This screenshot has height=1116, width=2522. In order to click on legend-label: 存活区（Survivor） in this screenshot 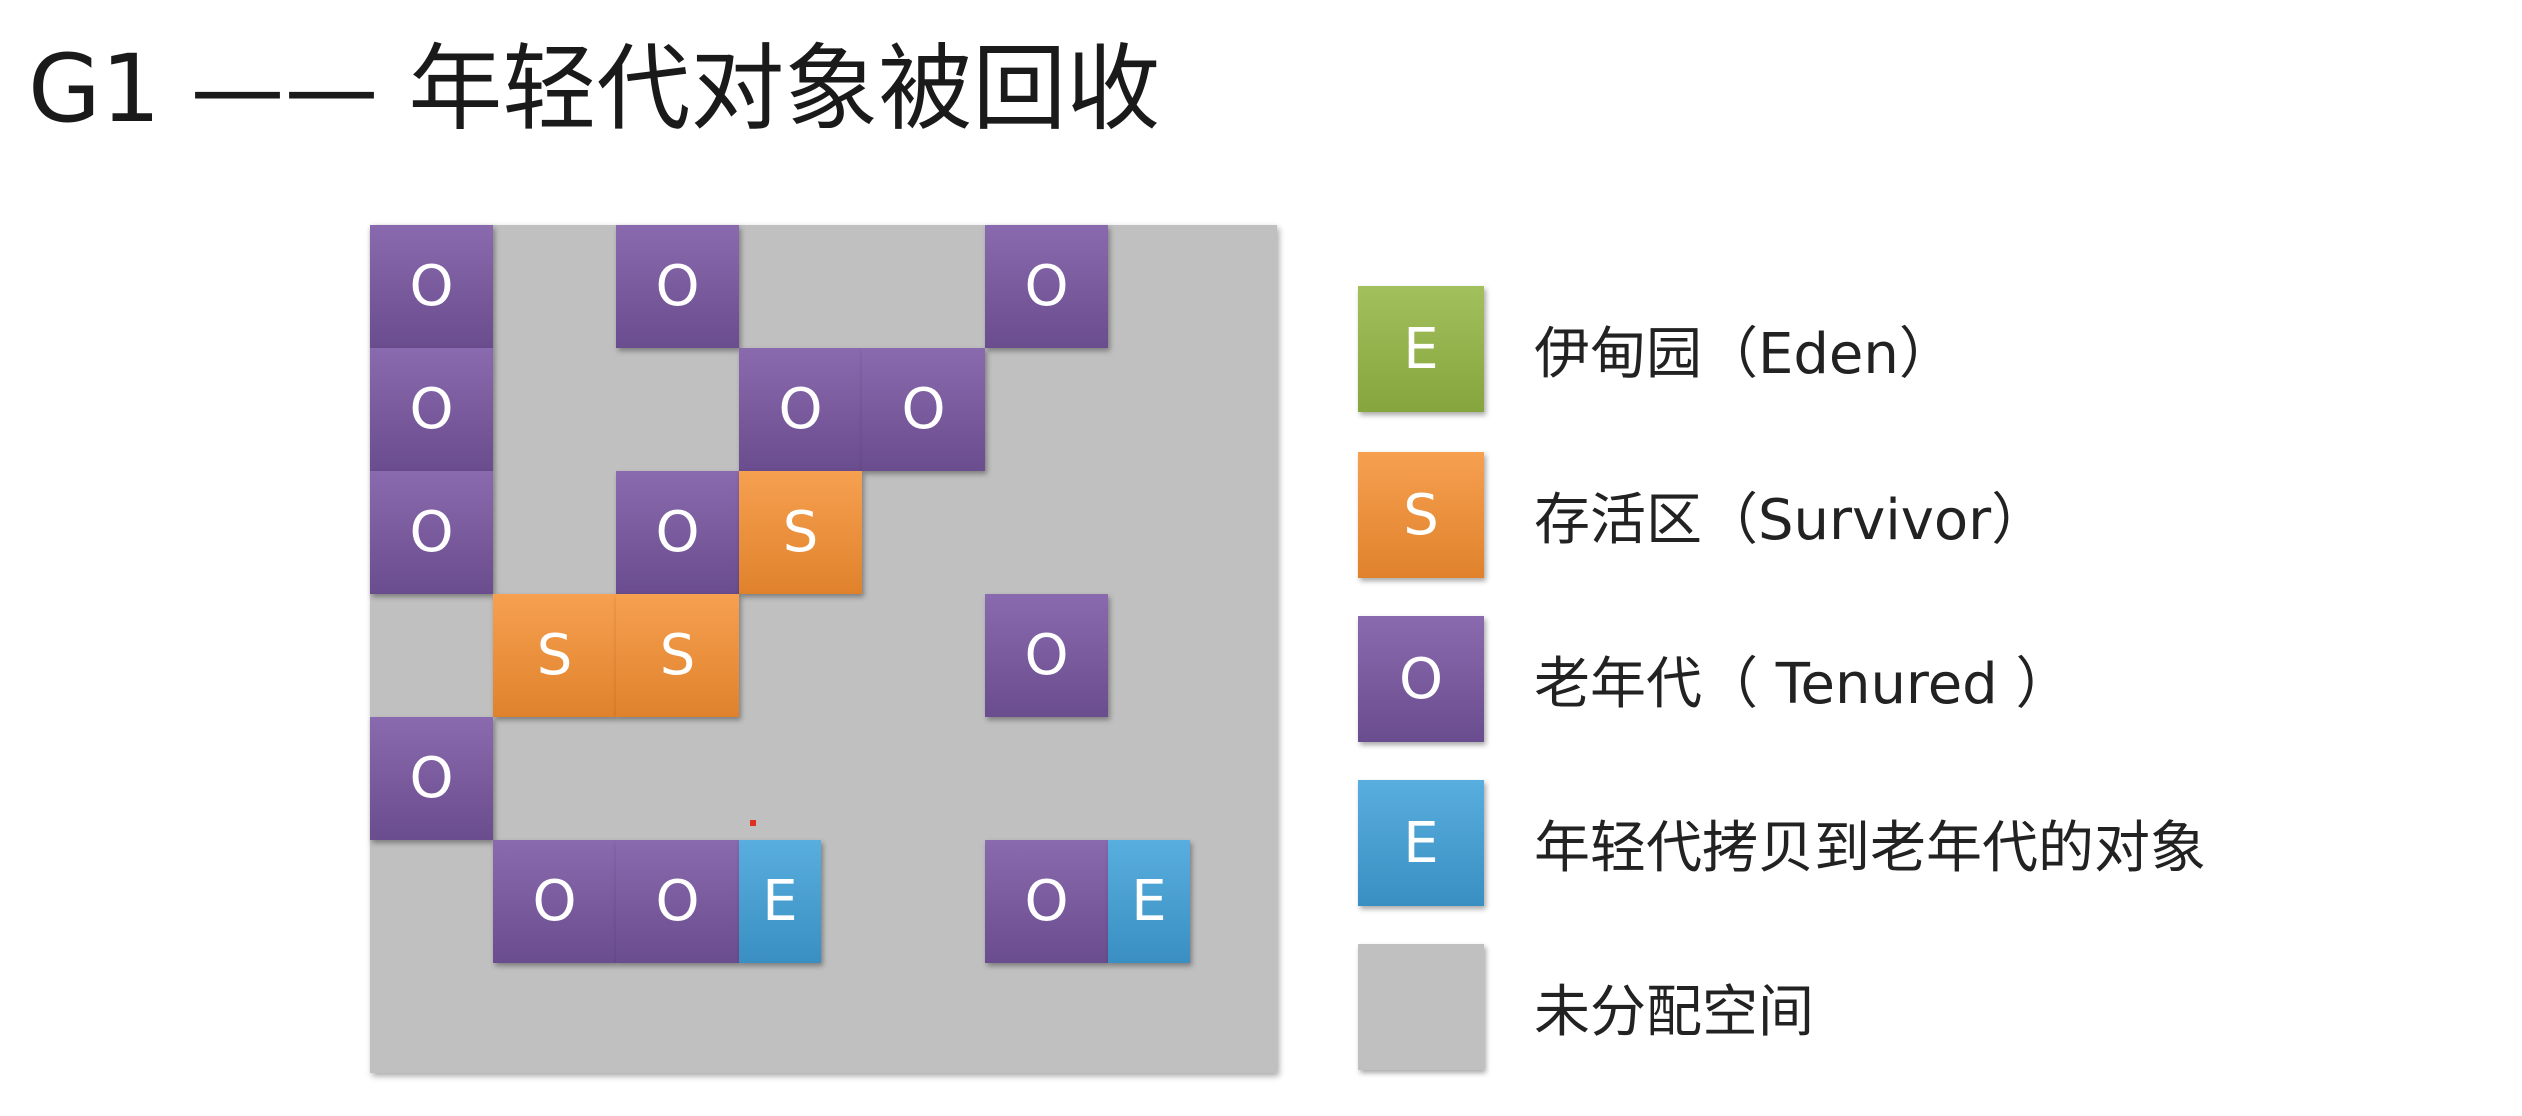, I will do `click(1791, 520)`.